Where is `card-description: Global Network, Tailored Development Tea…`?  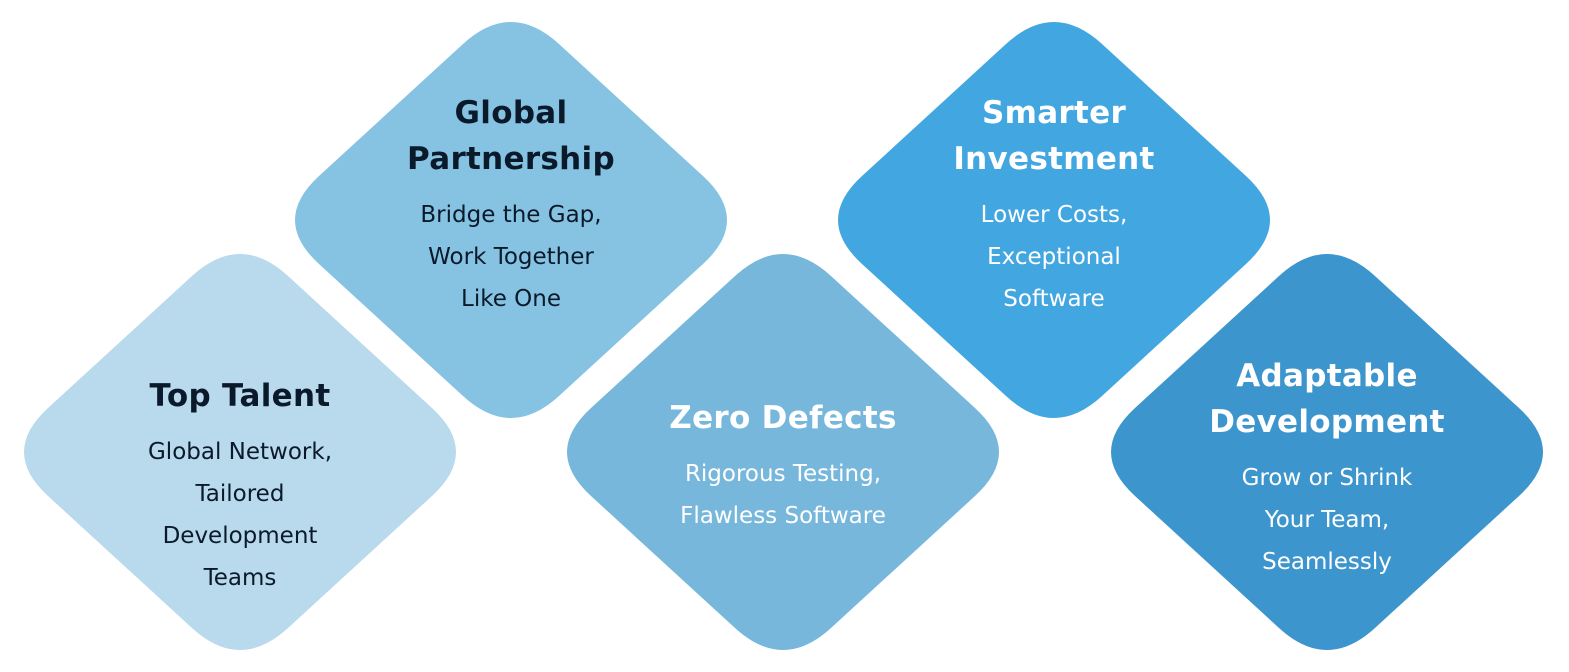 card-description: Global Network, Tailored Development Tea… is located at coordinates (240, 515).